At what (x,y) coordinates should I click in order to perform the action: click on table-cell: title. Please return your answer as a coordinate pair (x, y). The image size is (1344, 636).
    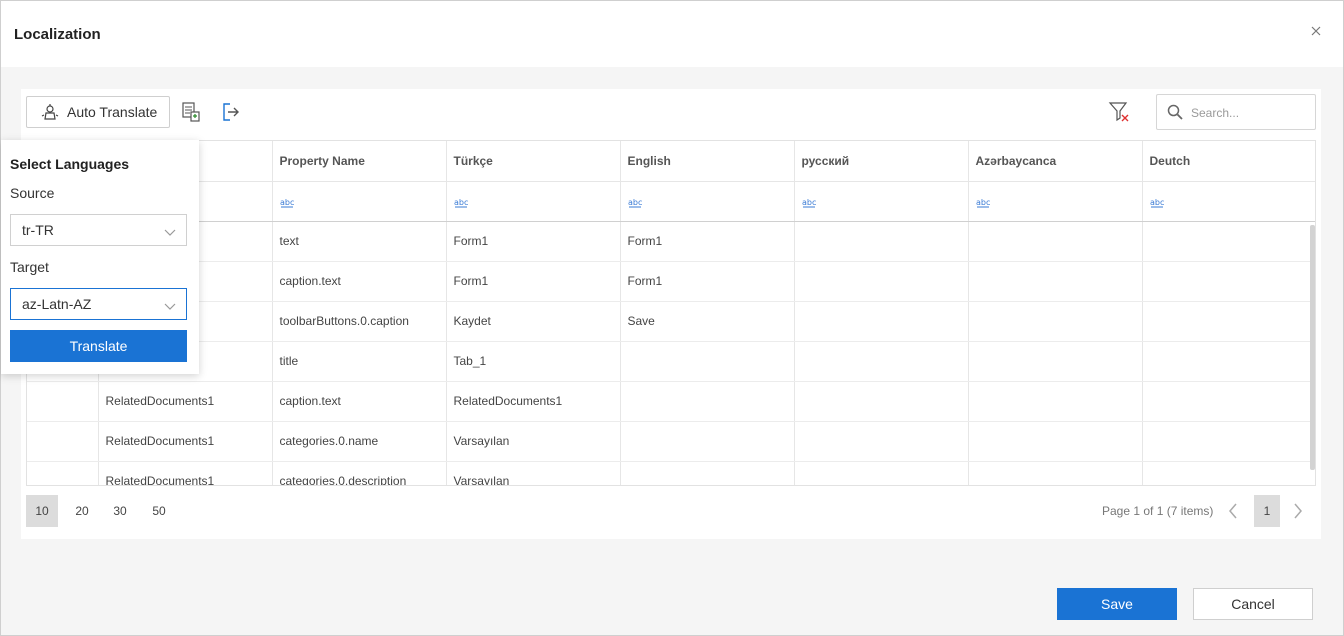
    Looking at the image, I should click on (359, 361).